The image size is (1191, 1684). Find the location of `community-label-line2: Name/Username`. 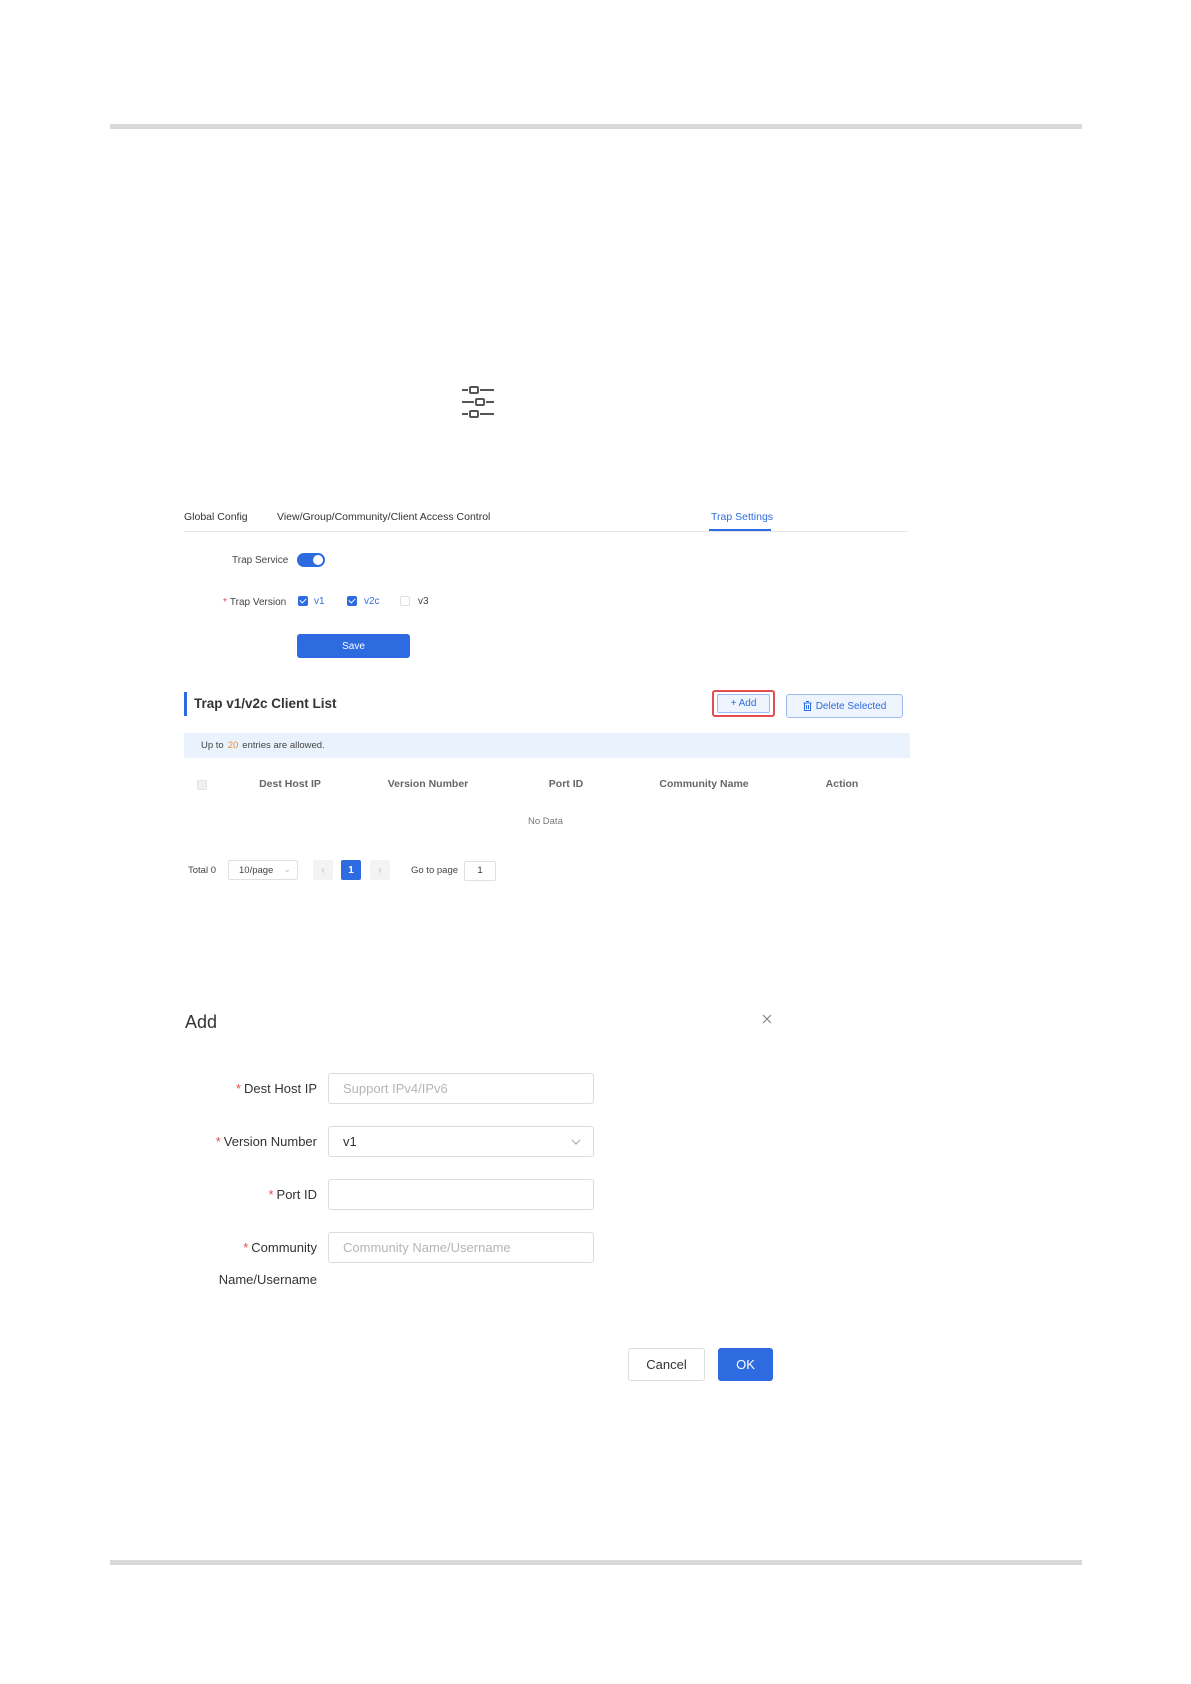

community-label-line2: Name/Username is located at coordinates (267, 1279).